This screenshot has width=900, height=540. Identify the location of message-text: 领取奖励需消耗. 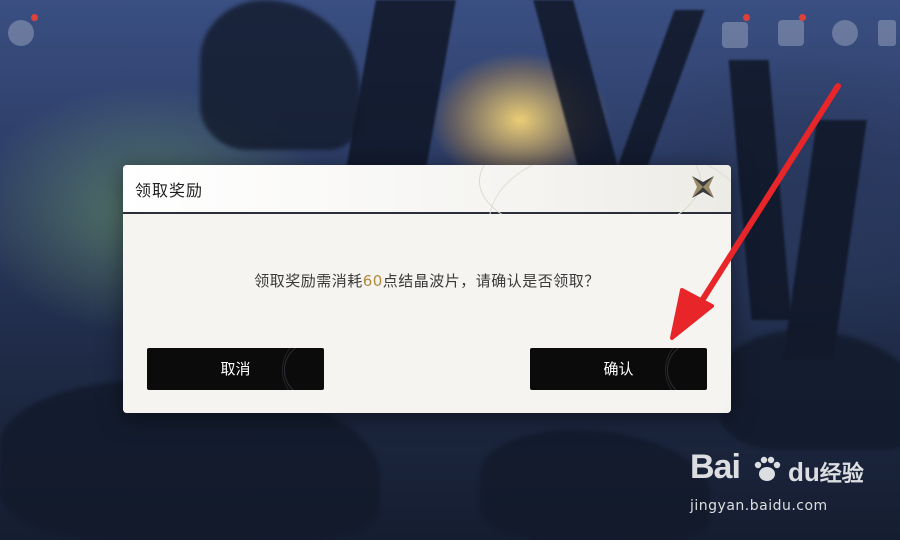
(308, 281).